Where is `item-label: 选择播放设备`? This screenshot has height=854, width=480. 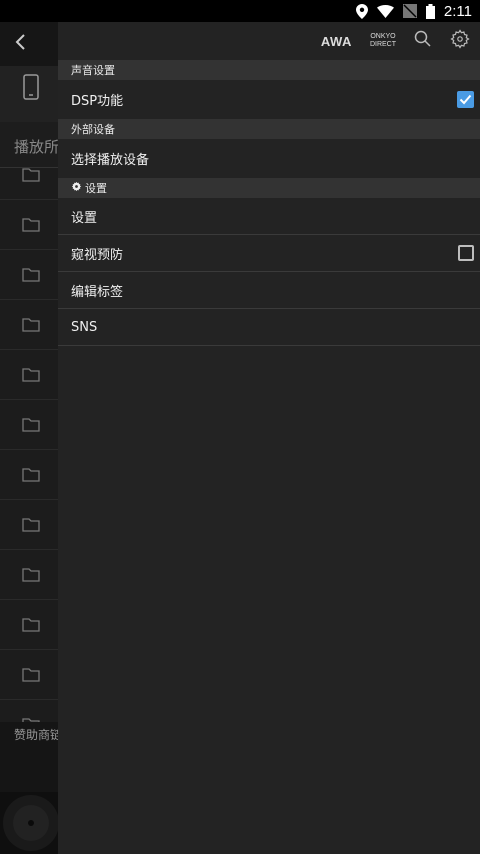 item-label: 选择播放设备 is located at coordinates (110, 160).